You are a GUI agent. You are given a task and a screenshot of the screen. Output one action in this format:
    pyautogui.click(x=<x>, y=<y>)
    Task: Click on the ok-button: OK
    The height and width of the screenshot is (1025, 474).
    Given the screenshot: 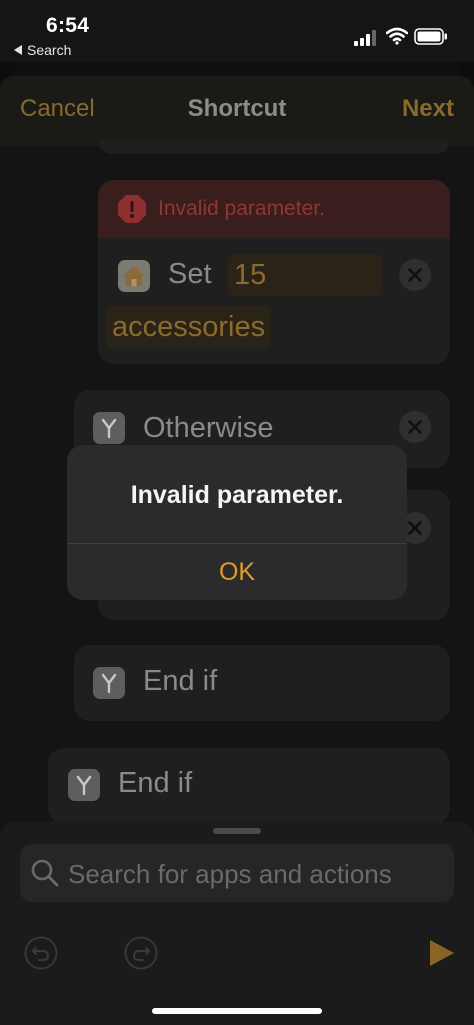 What is the action you would take?
    pyautogui.click(x=237, y=572)
    